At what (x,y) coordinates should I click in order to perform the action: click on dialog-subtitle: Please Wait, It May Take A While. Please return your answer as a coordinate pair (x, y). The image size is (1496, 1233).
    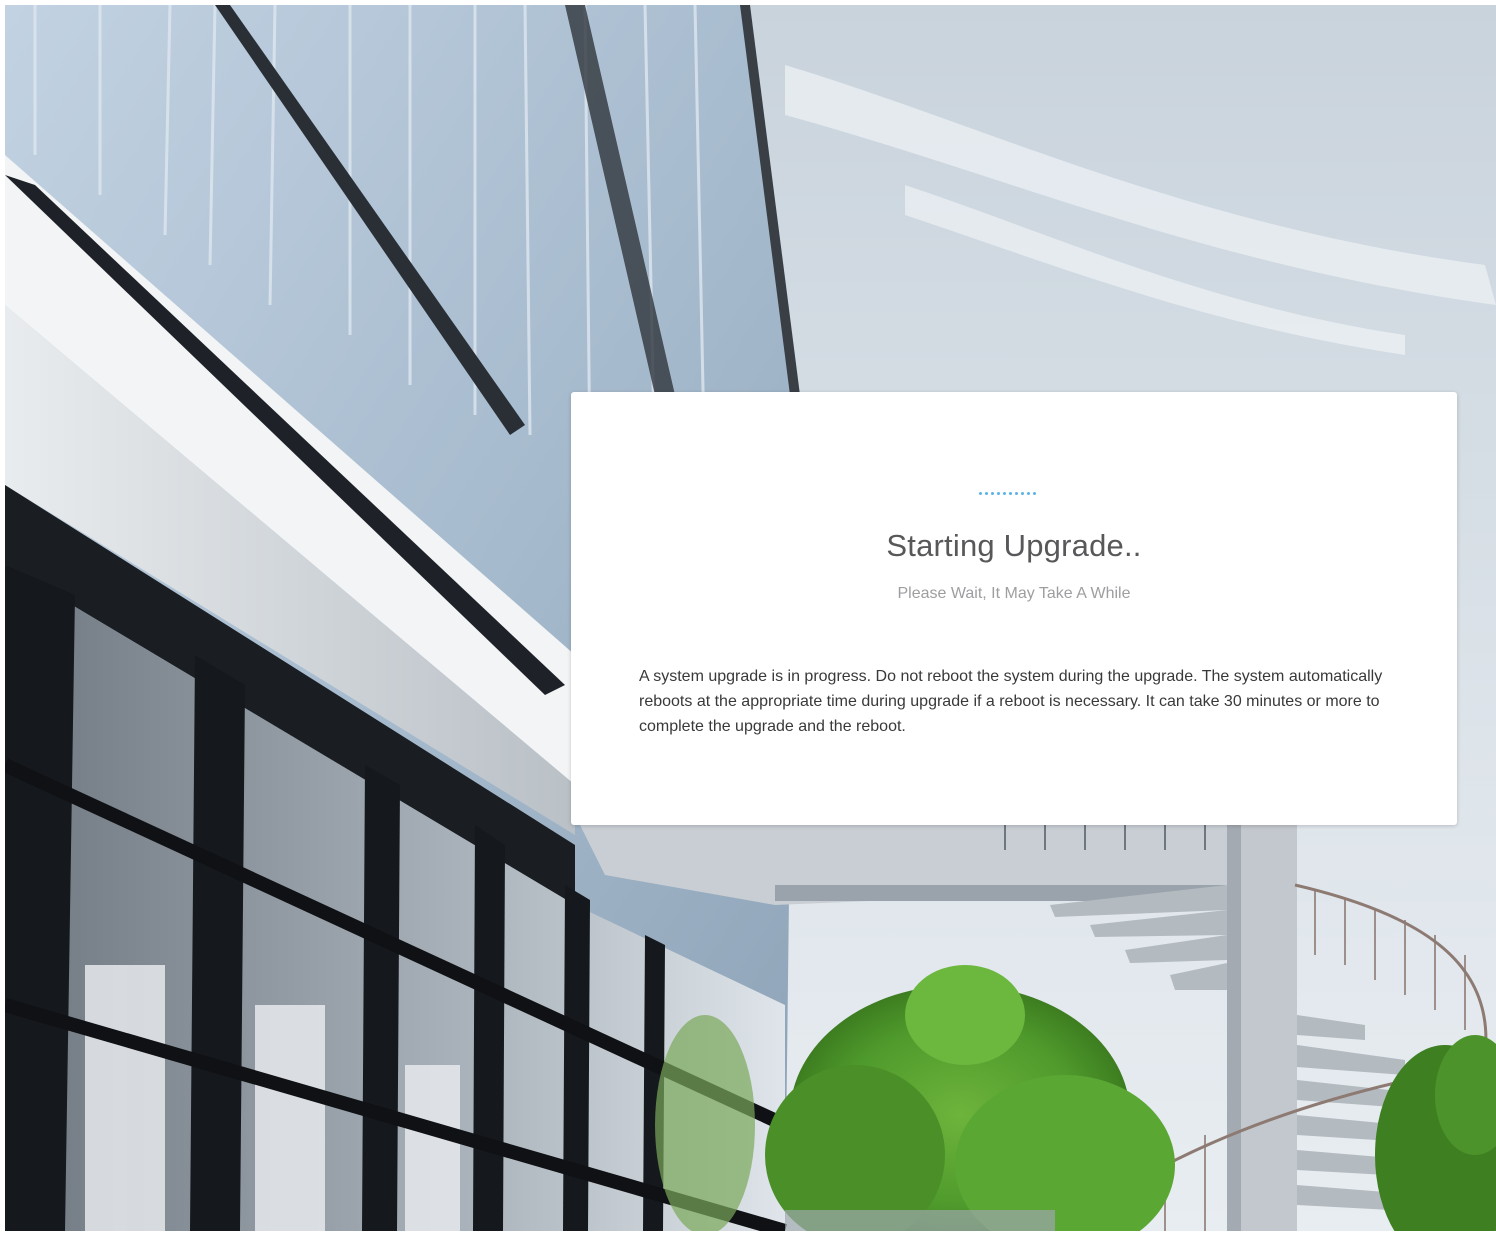
    Looking at the image, I should click on (1014, 593).